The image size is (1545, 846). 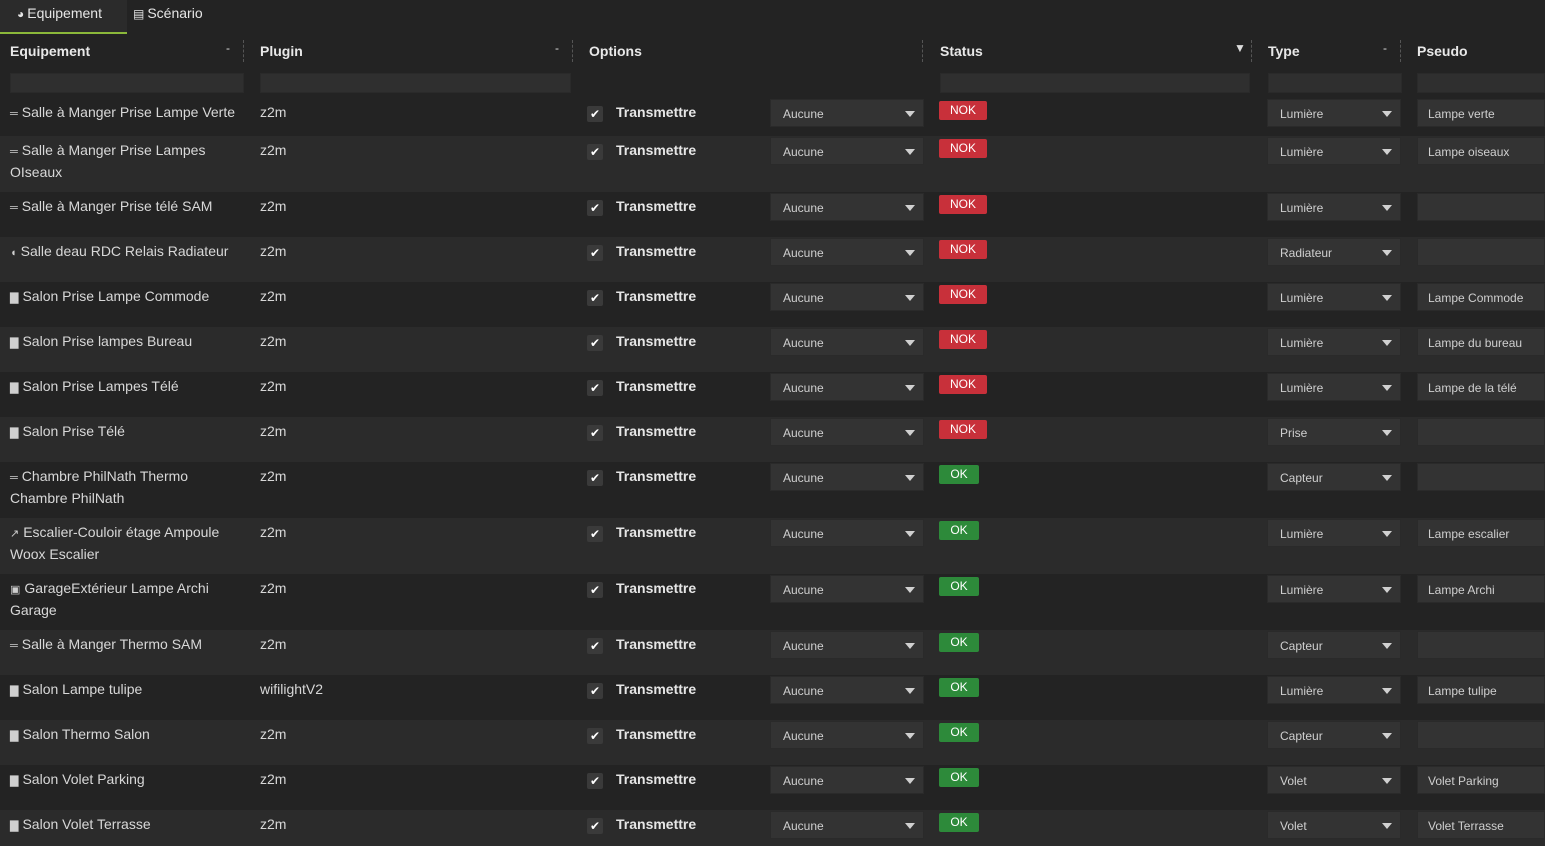 What do you see at coordinates (126, 780) in the screenshot?
I see `equipment-name-cell: ▇ Salon Volet Parking` at bounding box center [126, 780].